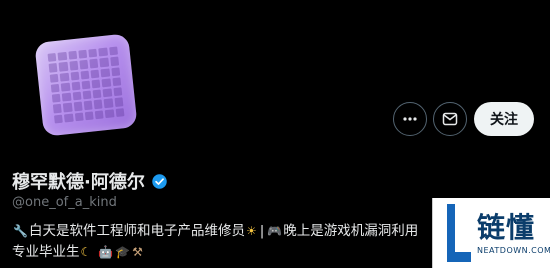  What do you see at coordinates (351, 231) in the screenshot?
I see `bio-text-2: 晚上是游戏机漏洞利用` at bounding box center [351, 231].